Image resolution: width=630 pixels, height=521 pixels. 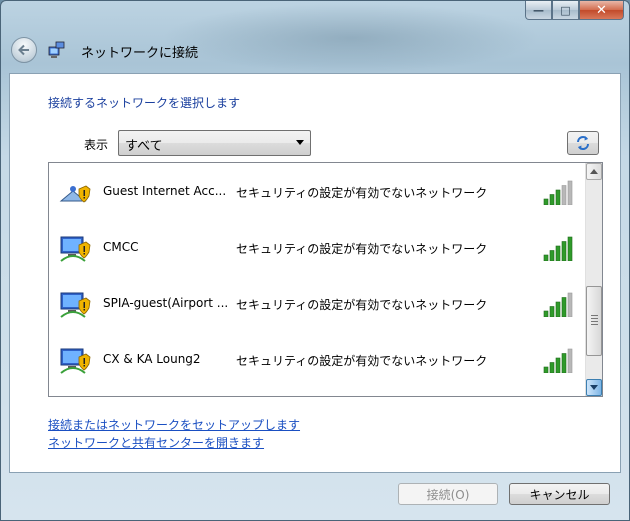 I want to click on scroll-up-button, so click(x=594, y=171).